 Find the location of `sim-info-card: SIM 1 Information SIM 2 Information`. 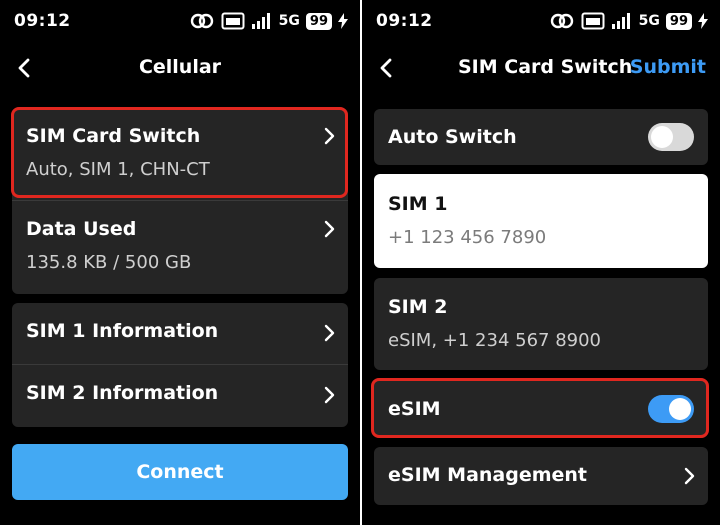

sim-info-card: SIM 1 Information SIM 2 Information is located at coordinates (180, 365).